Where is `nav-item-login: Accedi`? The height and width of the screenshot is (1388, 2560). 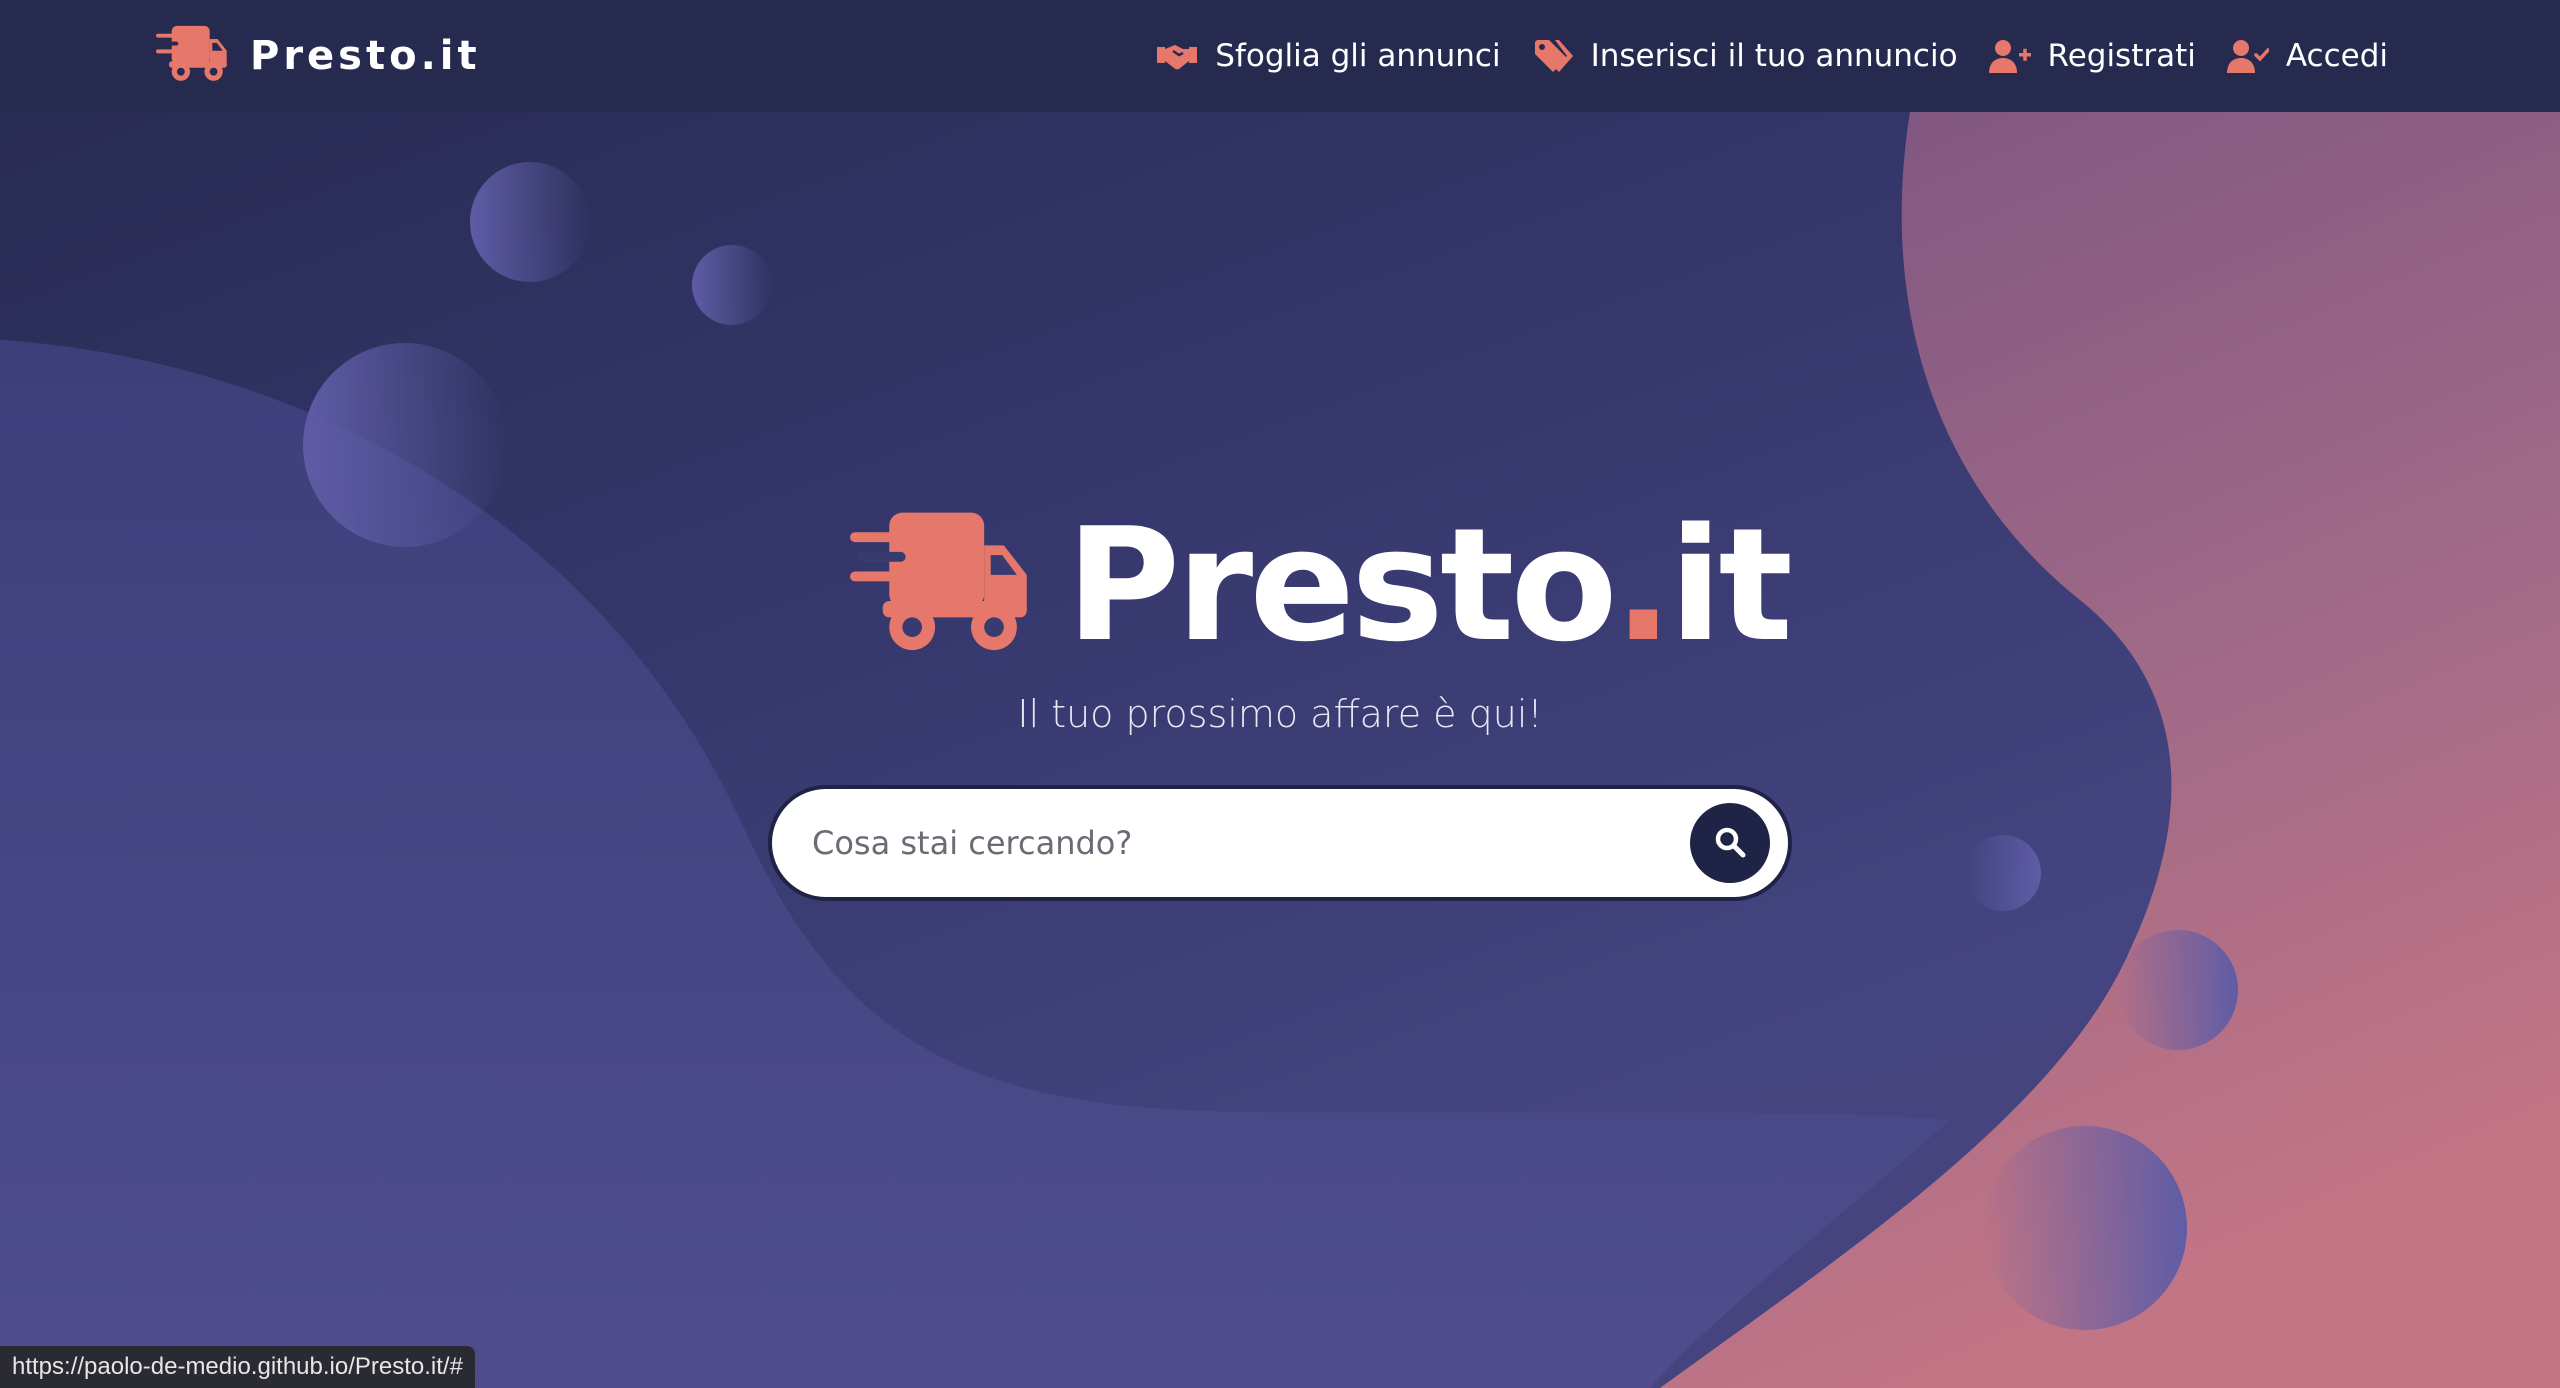 nav-item-login: Accedi is located at coordinates (2307, 56).